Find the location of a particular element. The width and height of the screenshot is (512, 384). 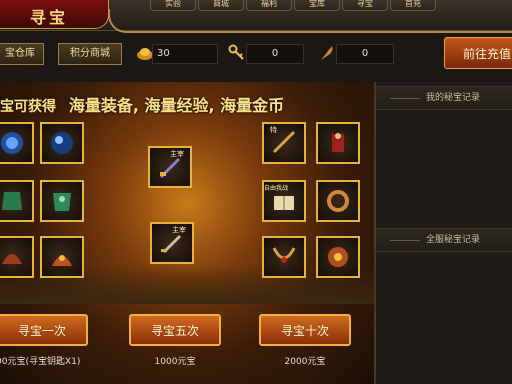

server-records-header: 全服秘宝记录 is located at coordinates (444, 240).